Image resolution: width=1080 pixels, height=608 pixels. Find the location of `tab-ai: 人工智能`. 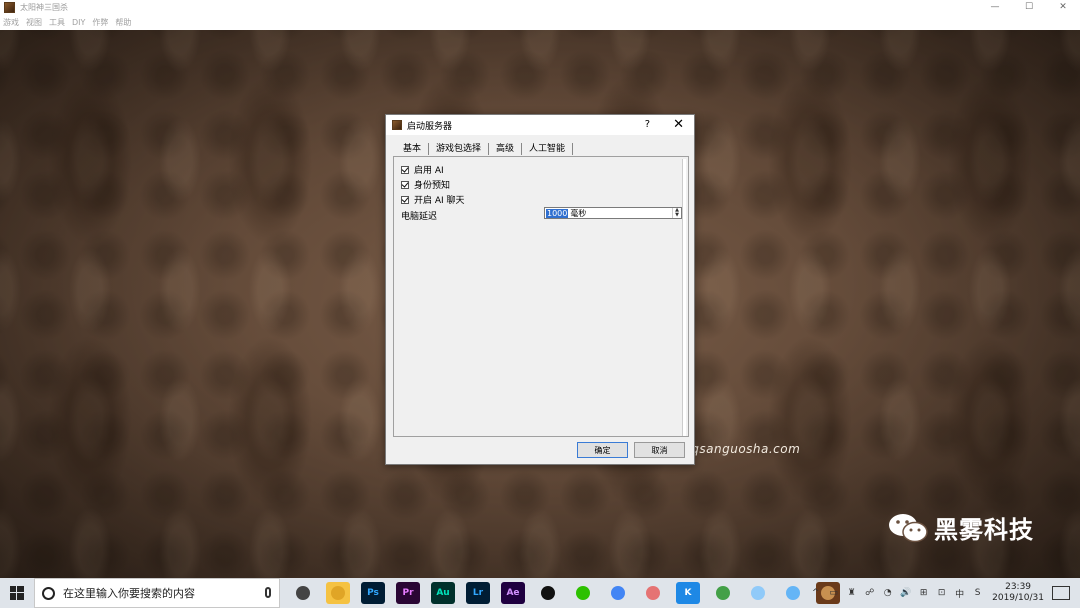

tab-ai: 人工智能 is located at coordinates (548, 149).